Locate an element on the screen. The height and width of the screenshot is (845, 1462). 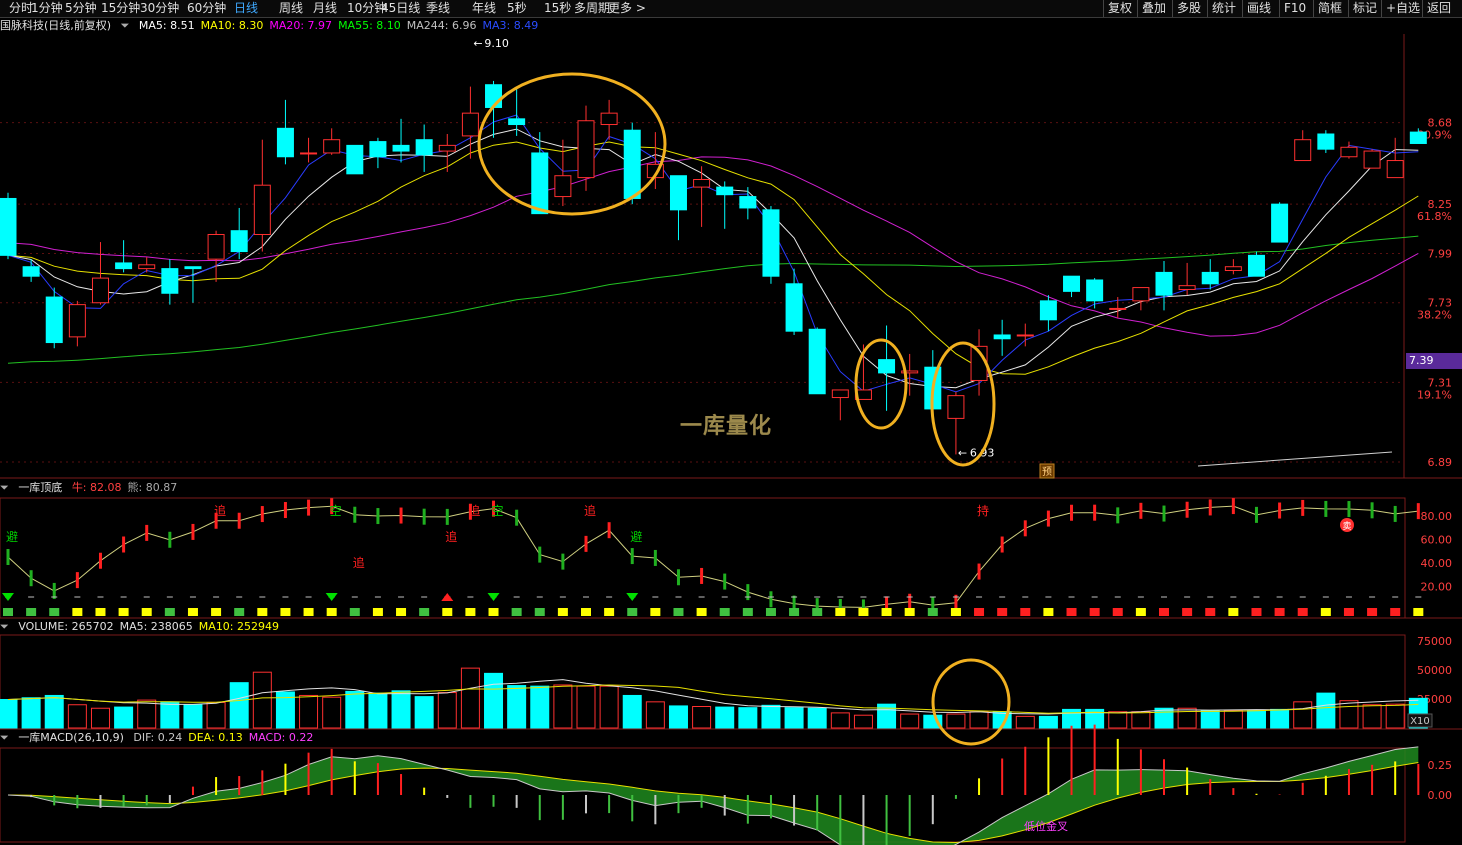
watermark: 一库量化 is located at coordinates (726, 426).